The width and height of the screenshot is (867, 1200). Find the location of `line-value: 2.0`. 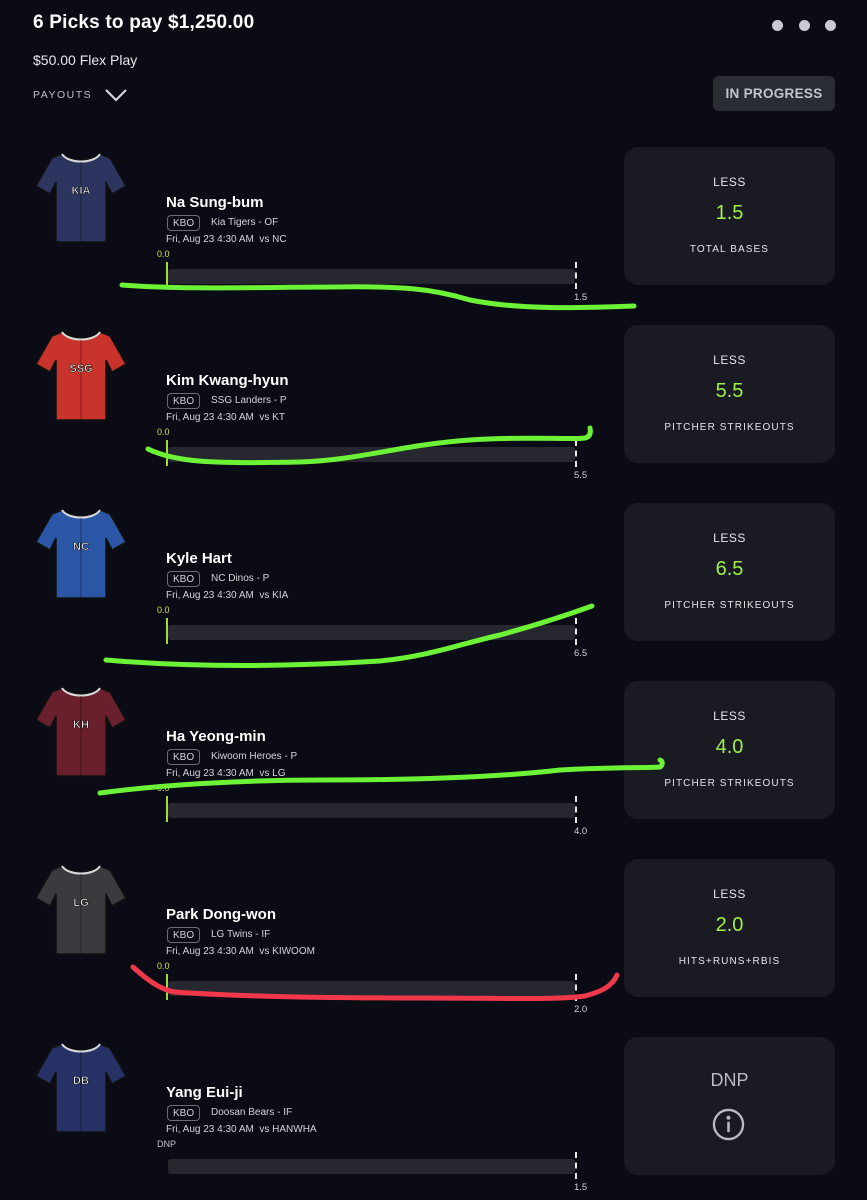

line-value: 2.0 is located at coordinates (729, 925).